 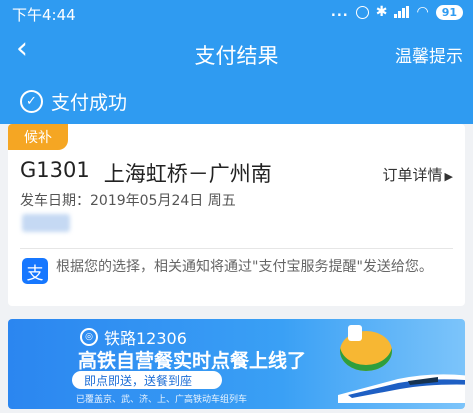 I want to click on railway-logo-icon: ◎, so click(x=89, y=337).